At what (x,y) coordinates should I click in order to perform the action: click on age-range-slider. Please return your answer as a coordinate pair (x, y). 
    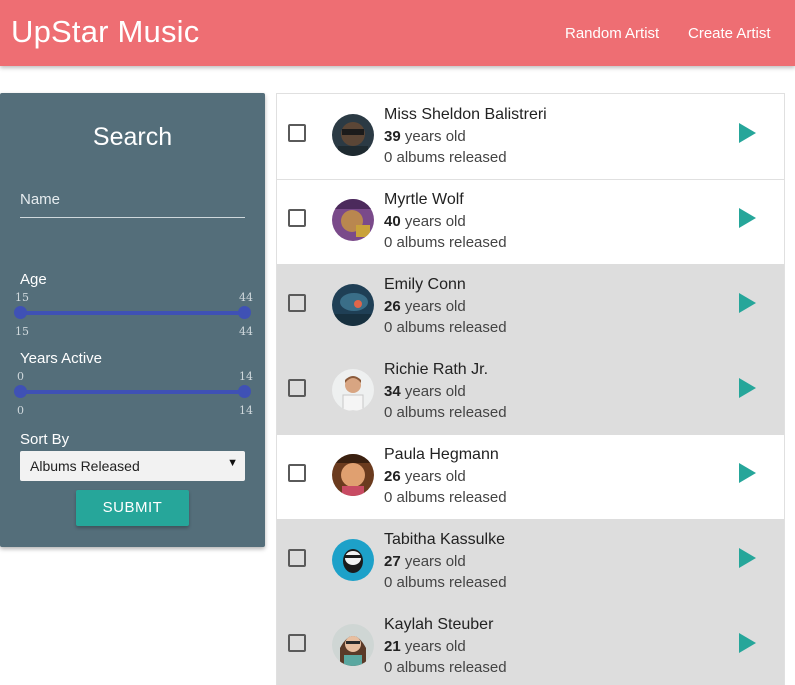
    Looking at the image, I should click on (132, 312).